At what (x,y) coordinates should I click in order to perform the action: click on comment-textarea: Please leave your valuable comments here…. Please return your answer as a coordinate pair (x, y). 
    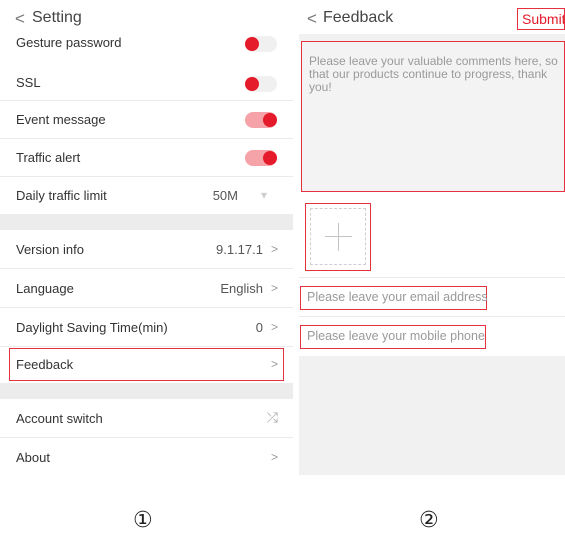
    Looking at the image, I should click on (433, 116).